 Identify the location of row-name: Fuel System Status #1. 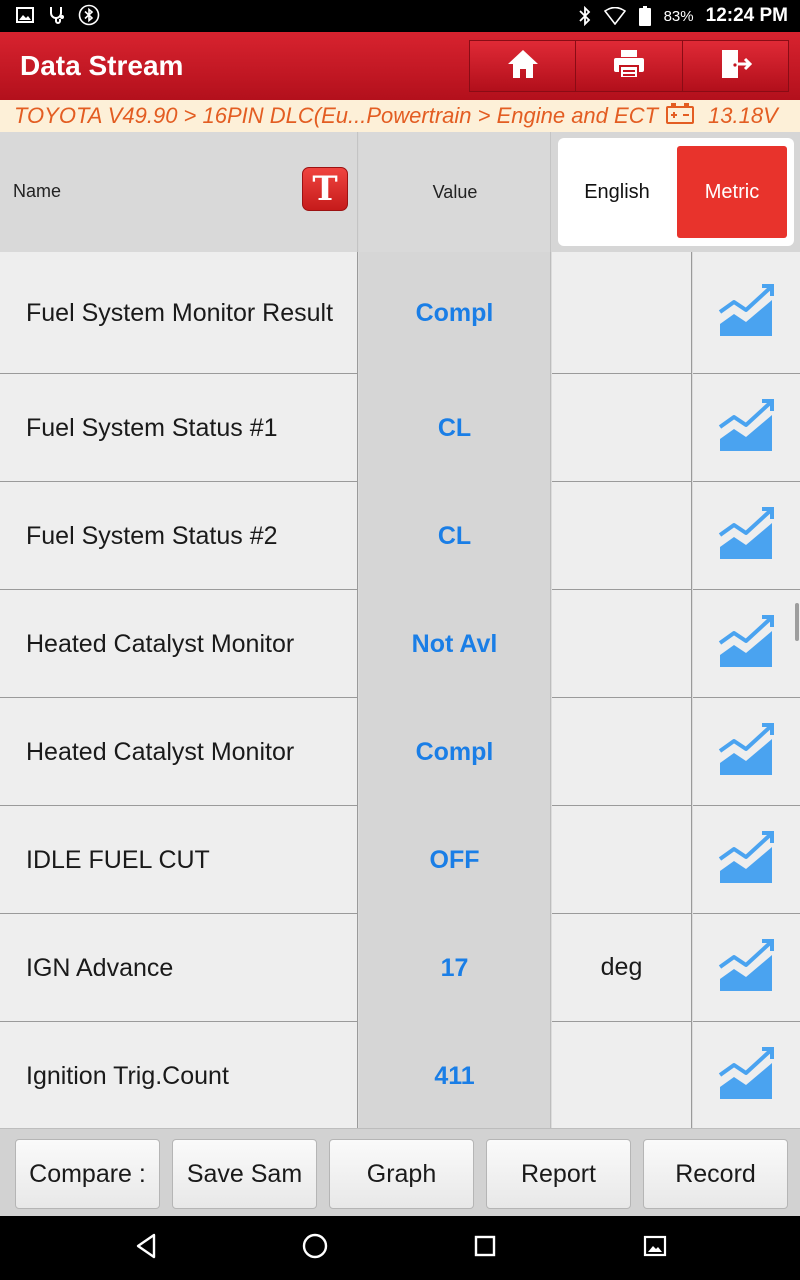
(179, 428).